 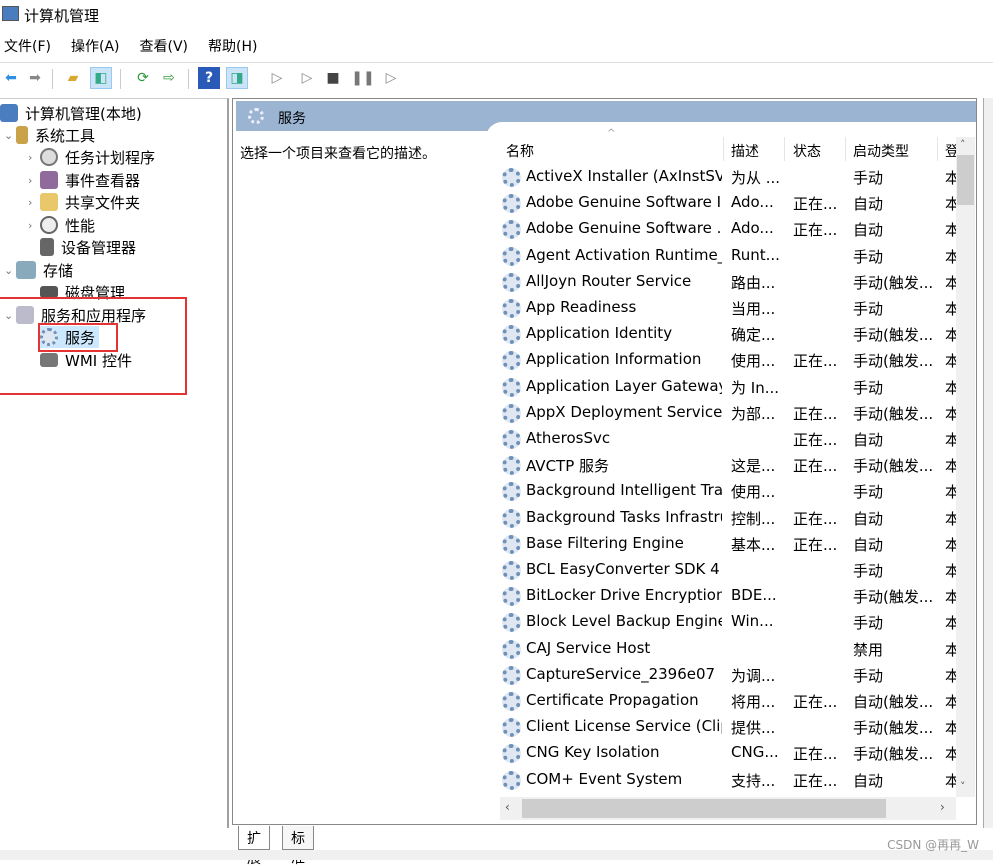 I want to click on resume-service-icon: ▷, so click(x=391, y=78).